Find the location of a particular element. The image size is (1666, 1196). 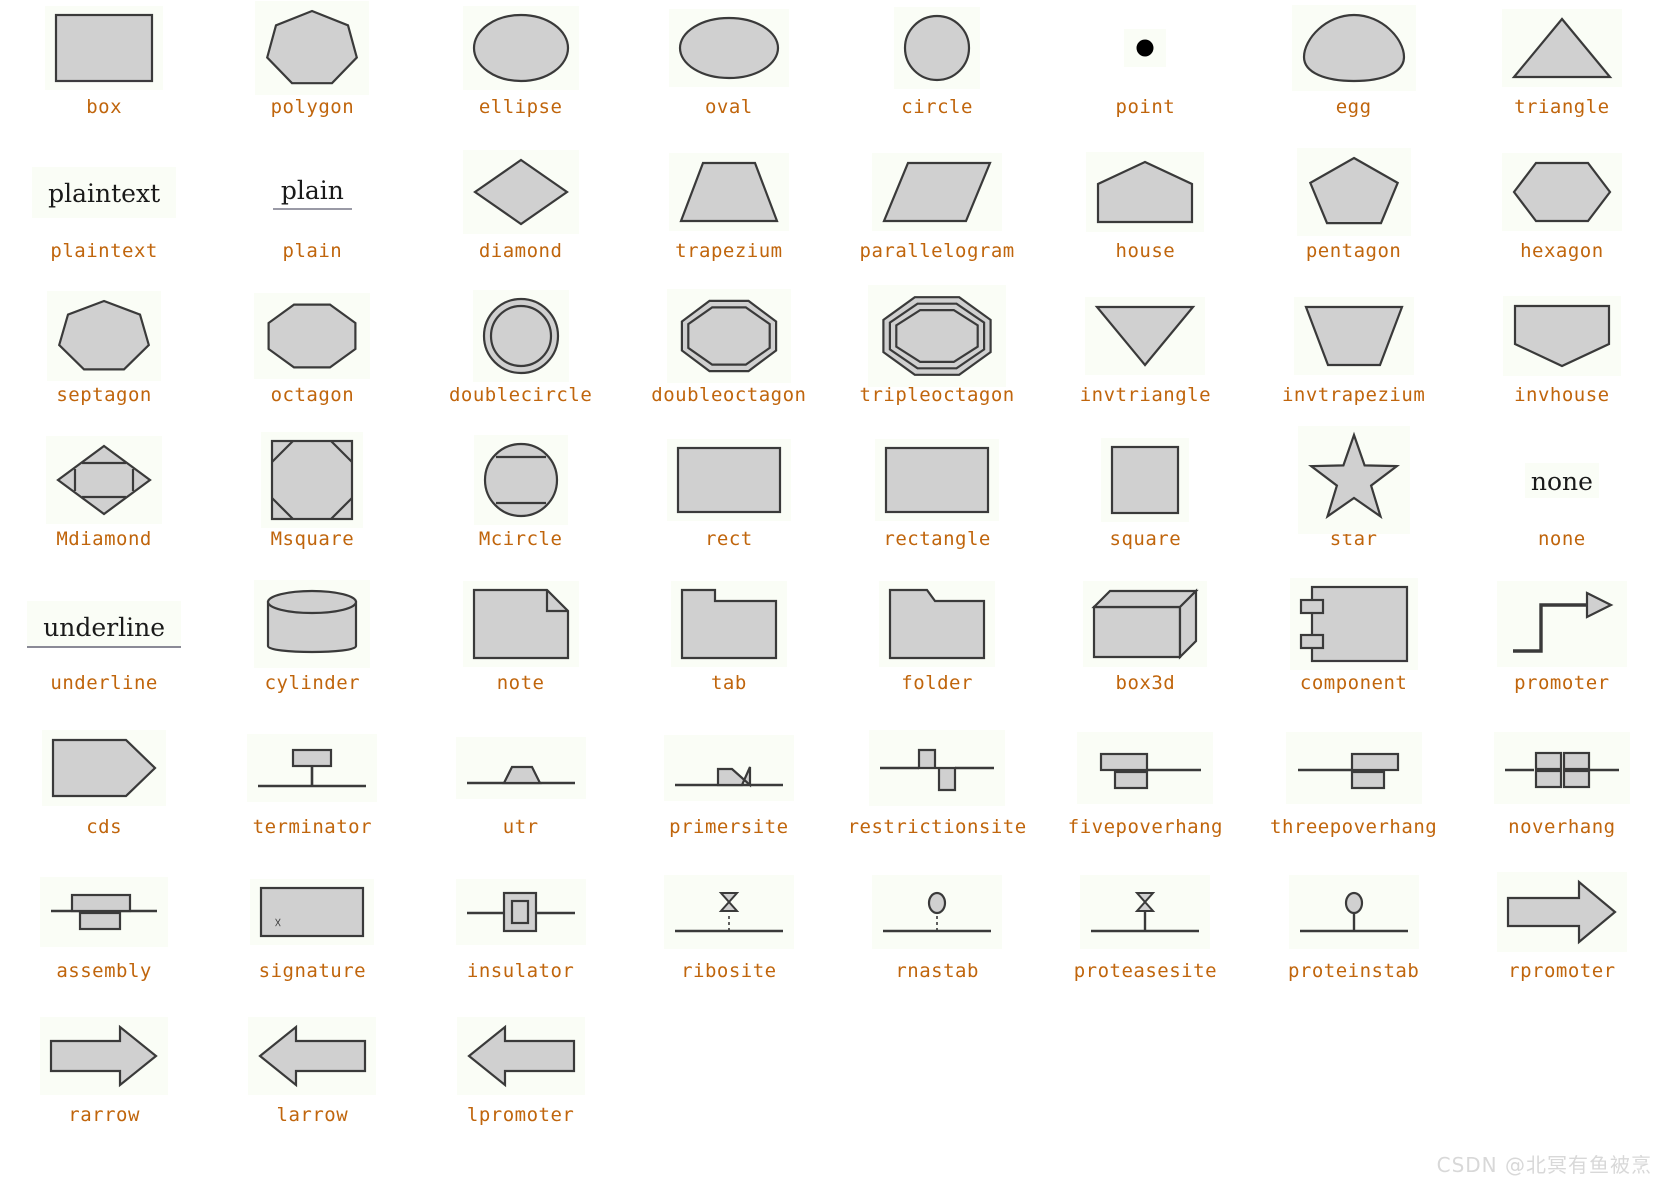

threepoverhang-glyph is located at coordinates (1353, 768).